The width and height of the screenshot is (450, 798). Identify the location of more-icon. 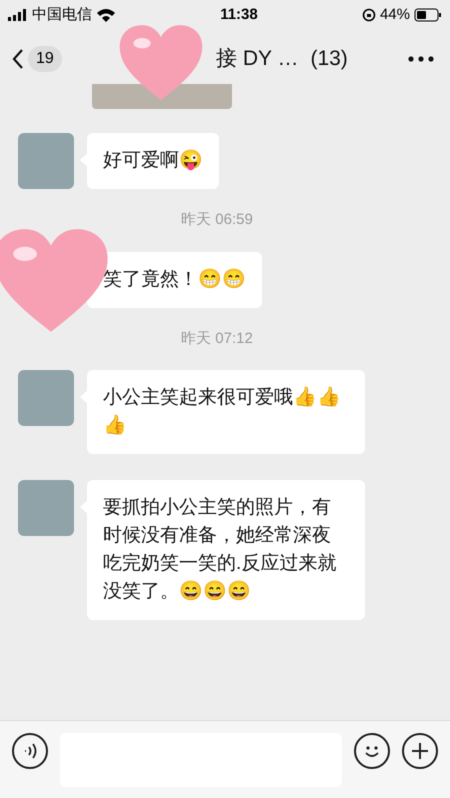
(421, 59).